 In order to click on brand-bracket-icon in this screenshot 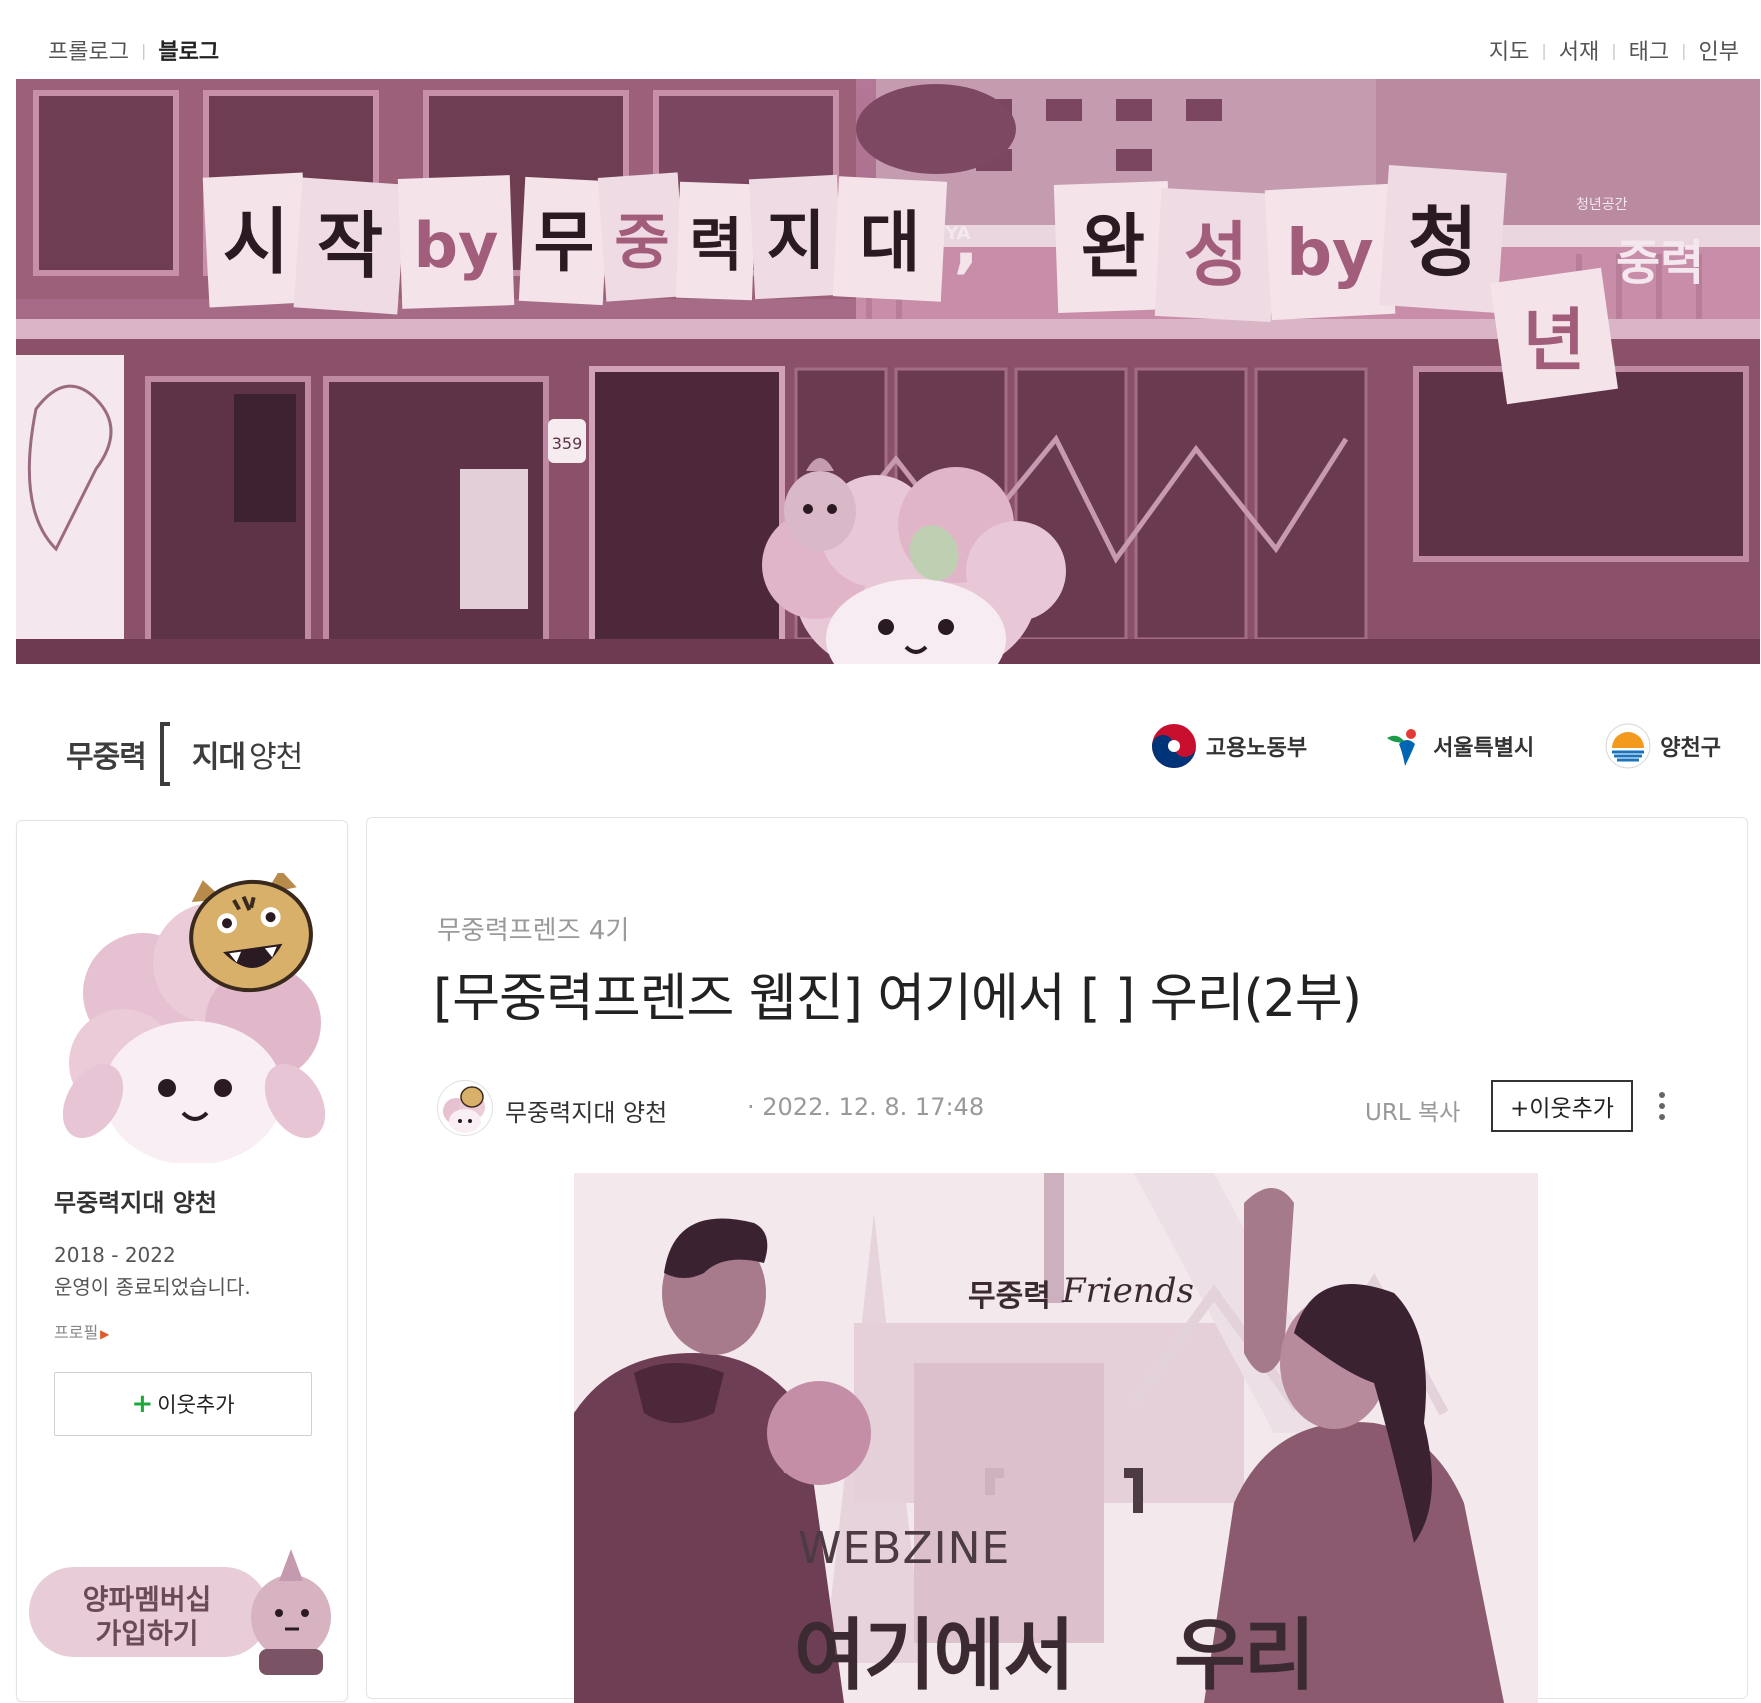, I will do `click(168, 754)`.